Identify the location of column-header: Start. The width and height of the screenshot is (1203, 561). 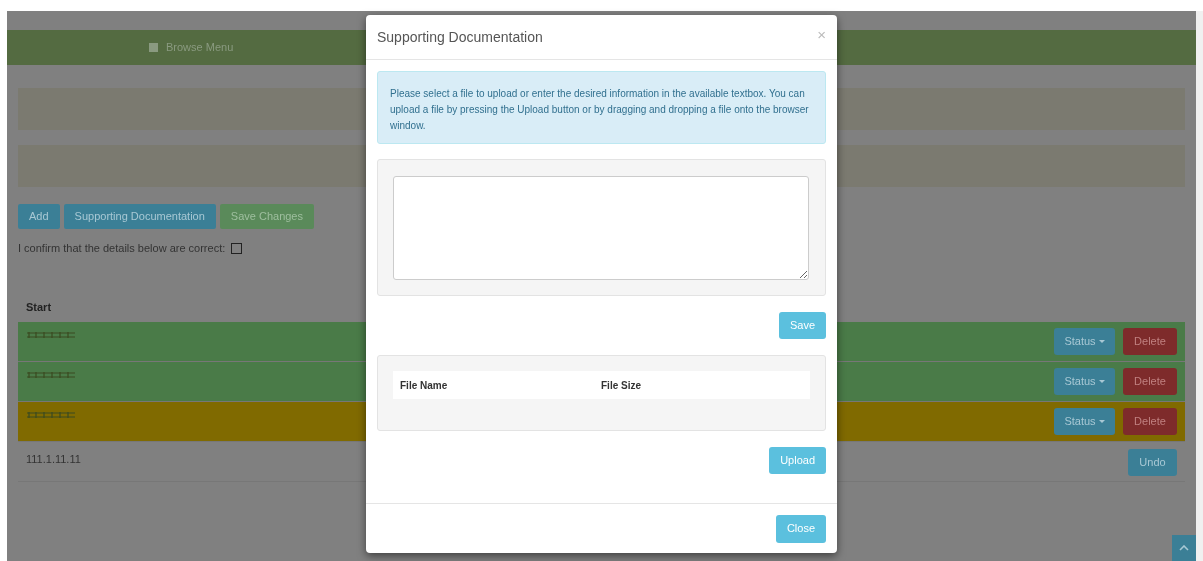
(39, 308).